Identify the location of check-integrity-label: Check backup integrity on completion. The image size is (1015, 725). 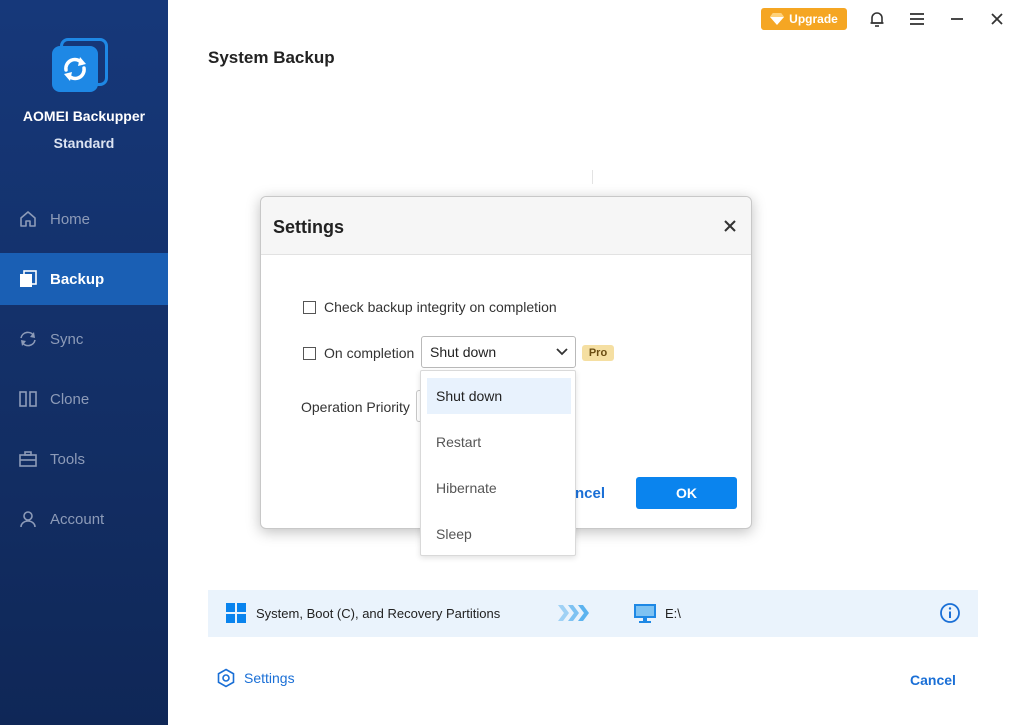
(440, 307).